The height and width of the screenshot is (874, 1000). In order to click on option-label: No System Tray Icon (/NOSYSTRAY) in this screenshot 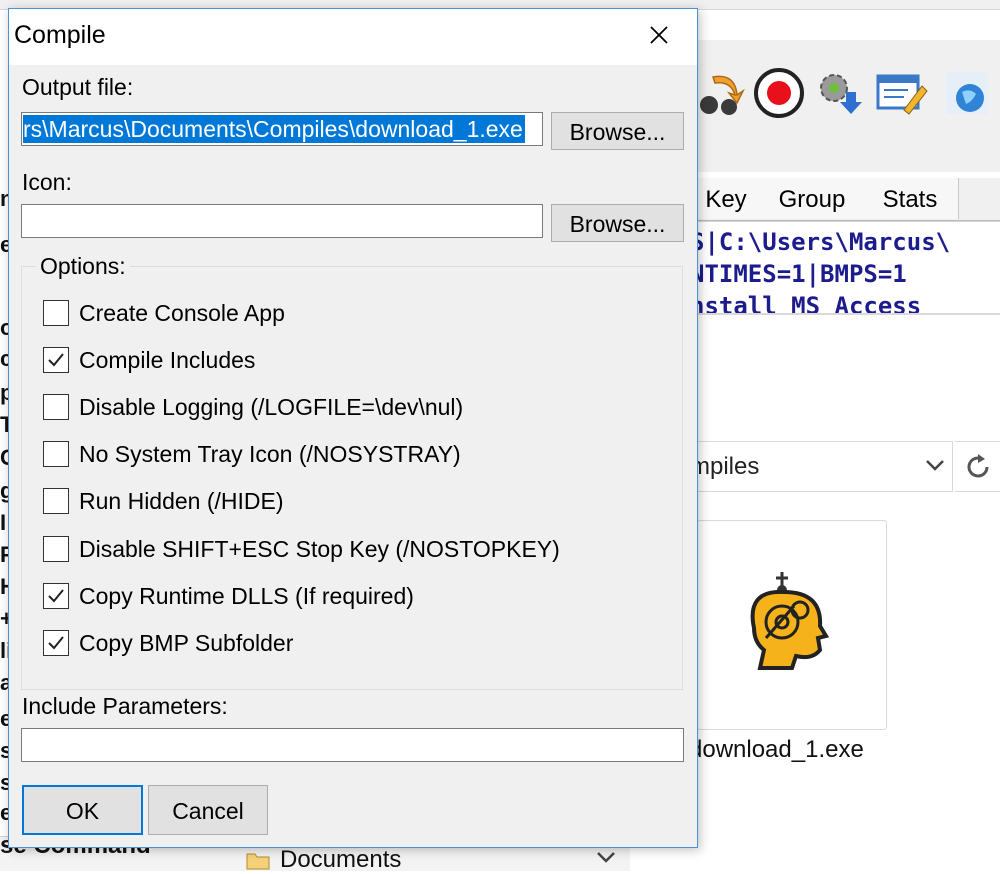, I will do `click(270, 453)`.